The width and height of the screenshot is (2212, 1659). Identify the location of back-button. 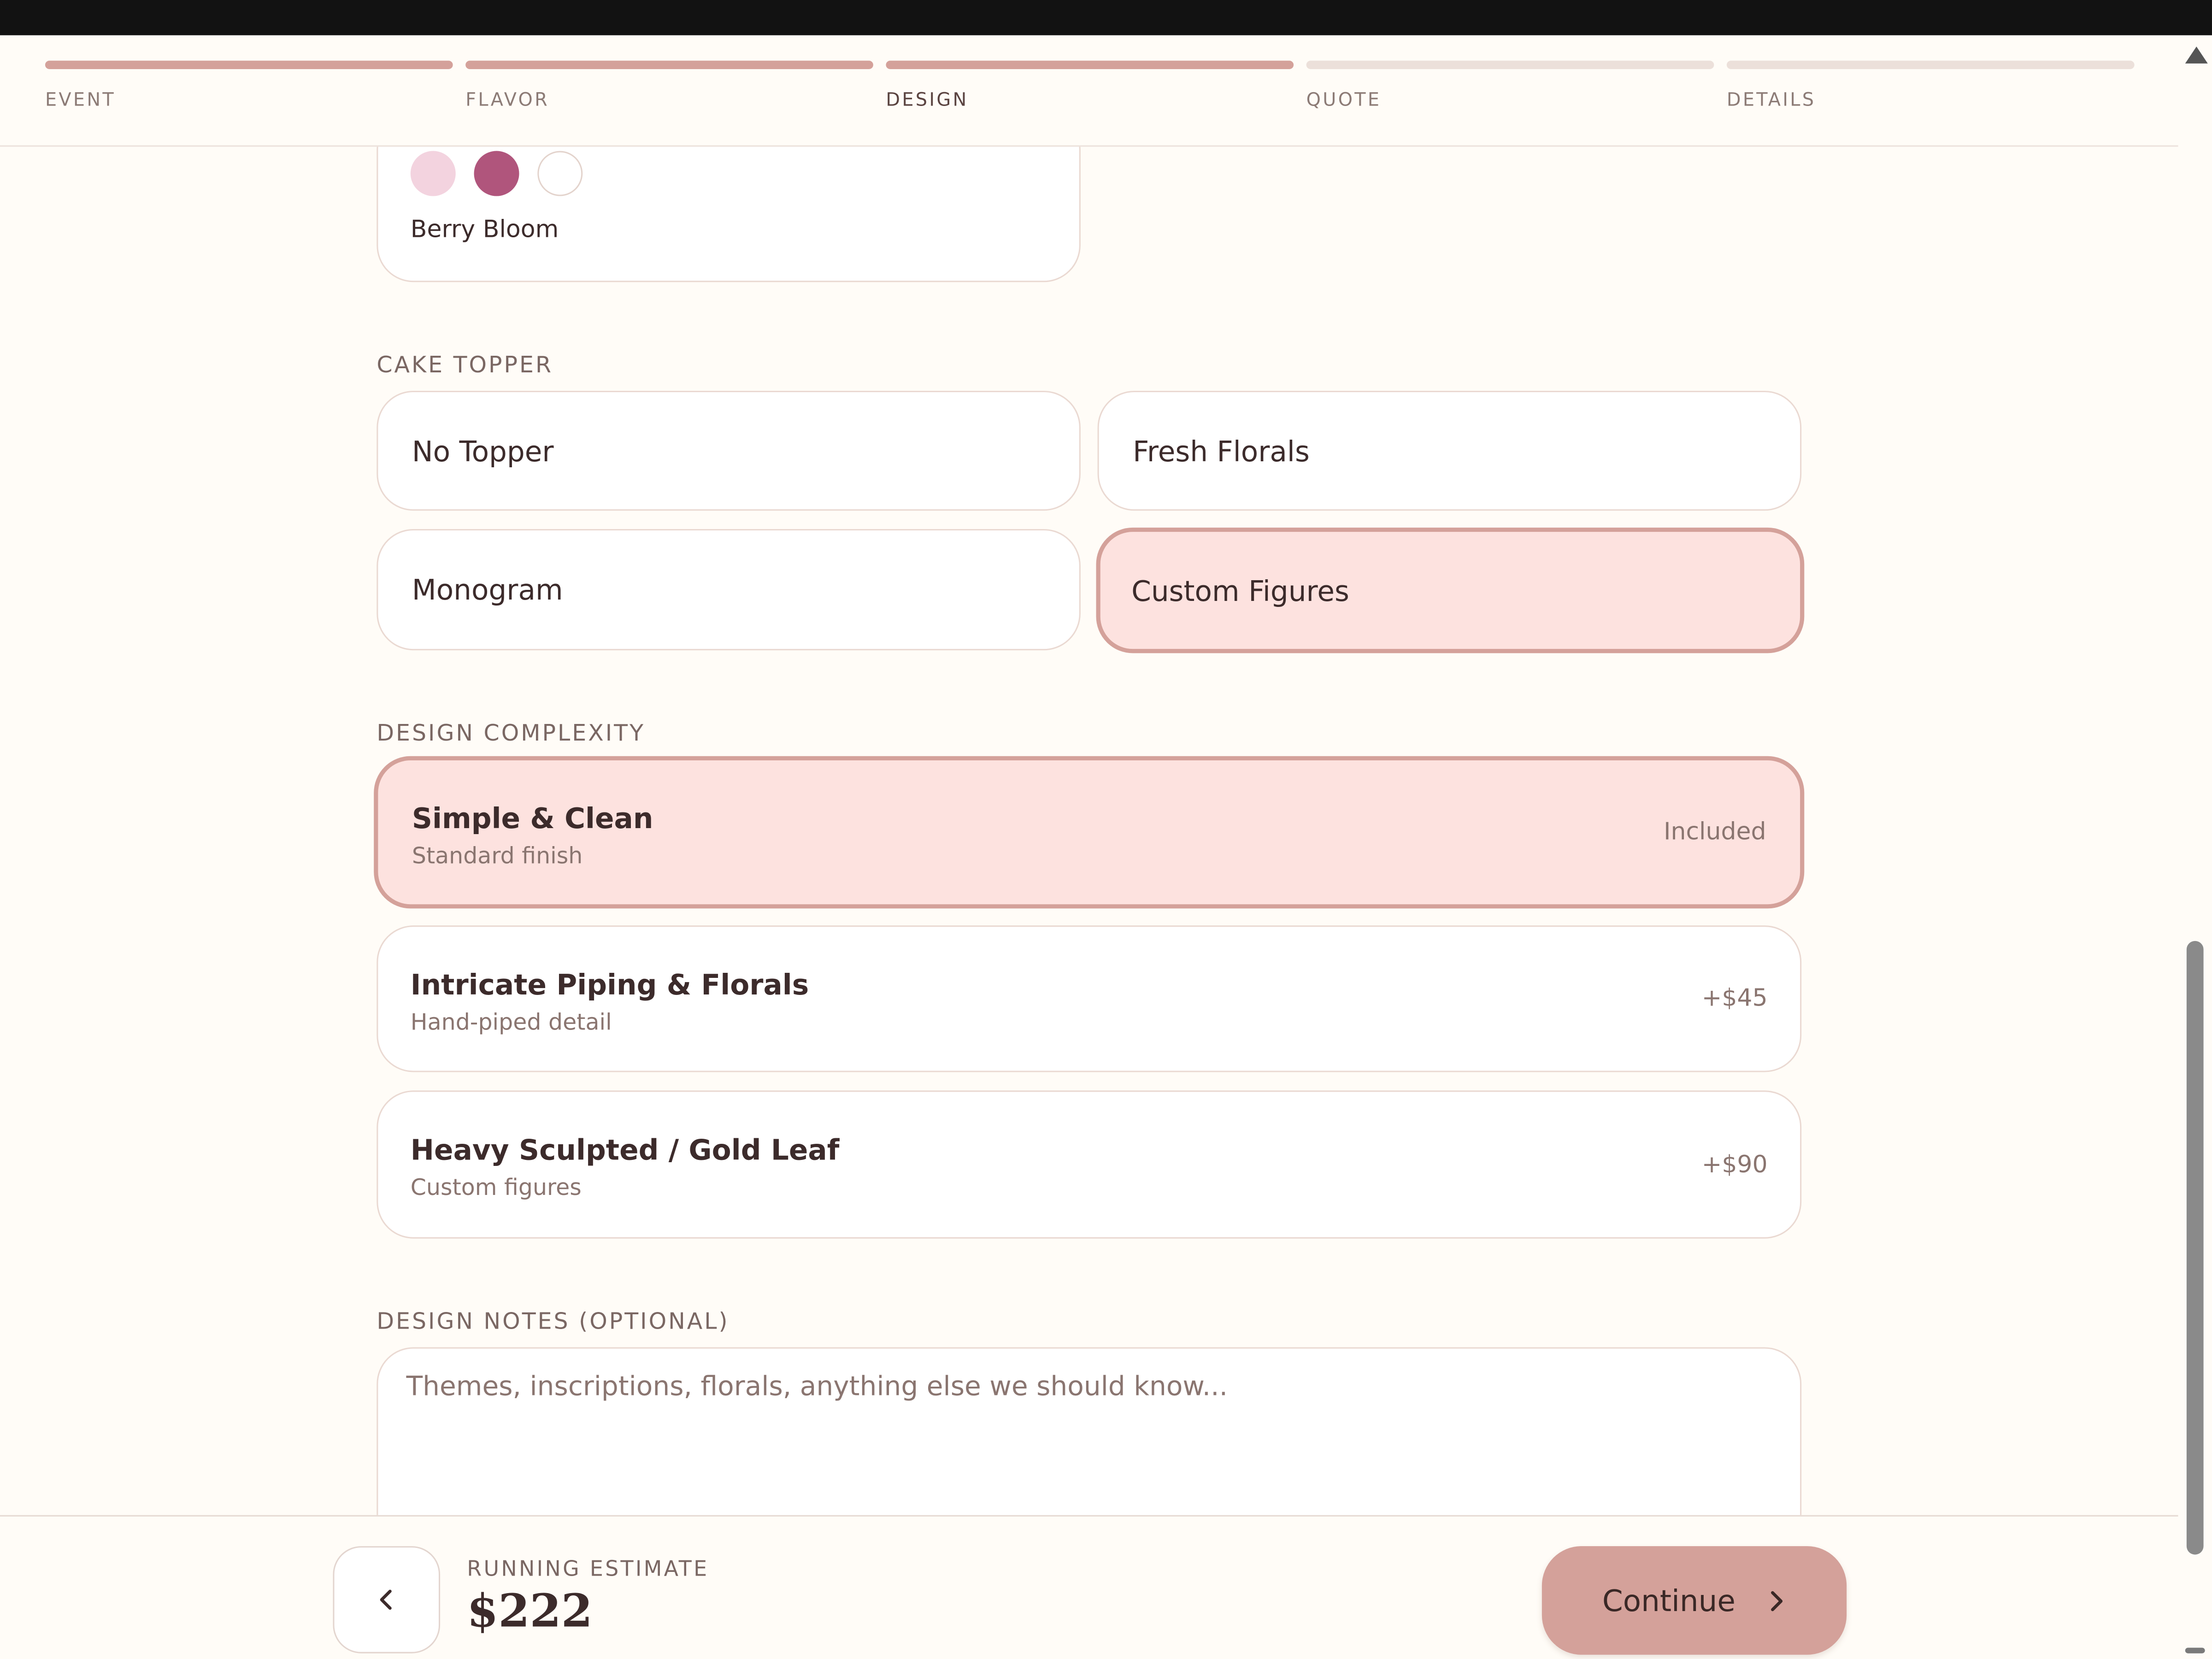
(387, 1599).